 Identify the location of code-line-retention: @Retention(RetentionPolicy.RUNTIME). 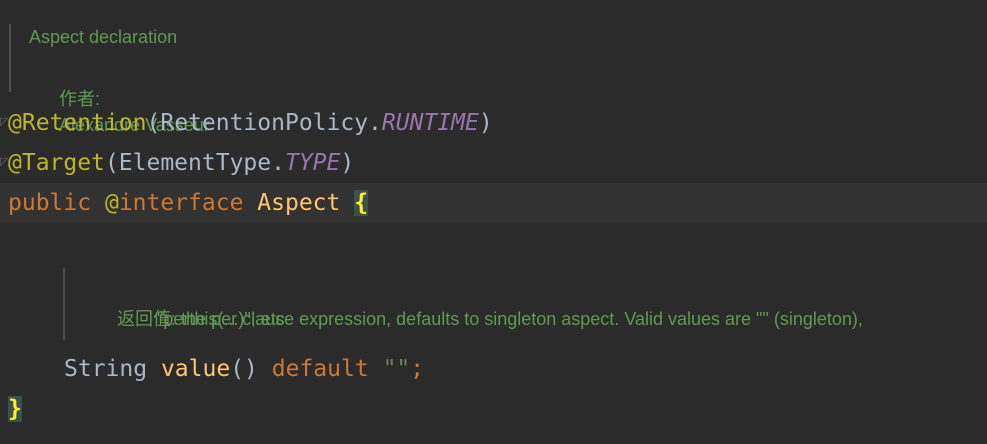
(250, 123).